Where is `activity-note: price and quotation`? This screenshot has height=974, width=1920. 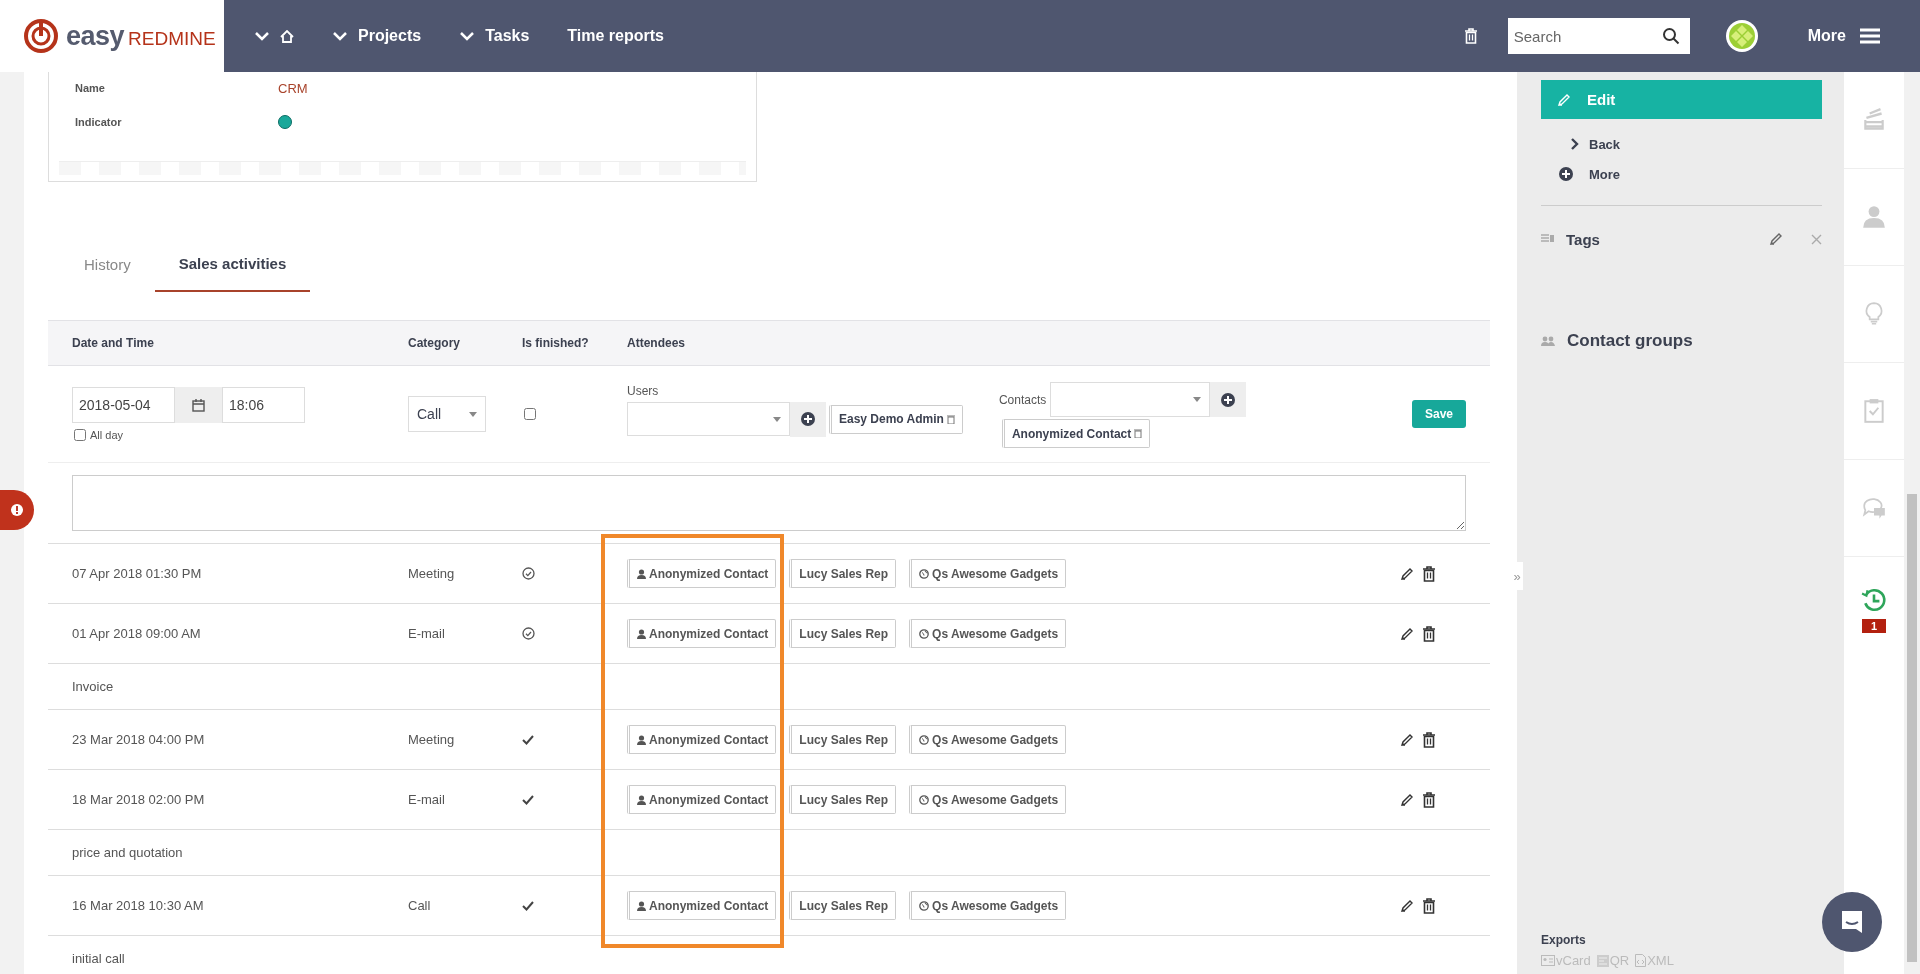 activity-note: price and quotation is located at coordinates (127, 852).